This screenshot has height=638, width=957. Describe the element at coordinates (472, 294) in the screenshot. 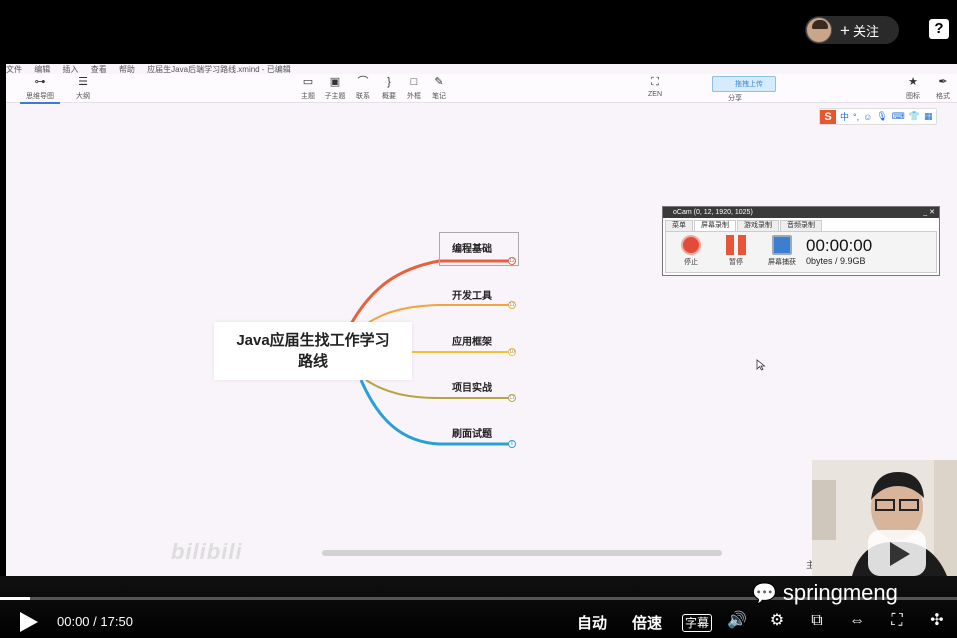

I see `topic-tools: 开发工具` at that location.